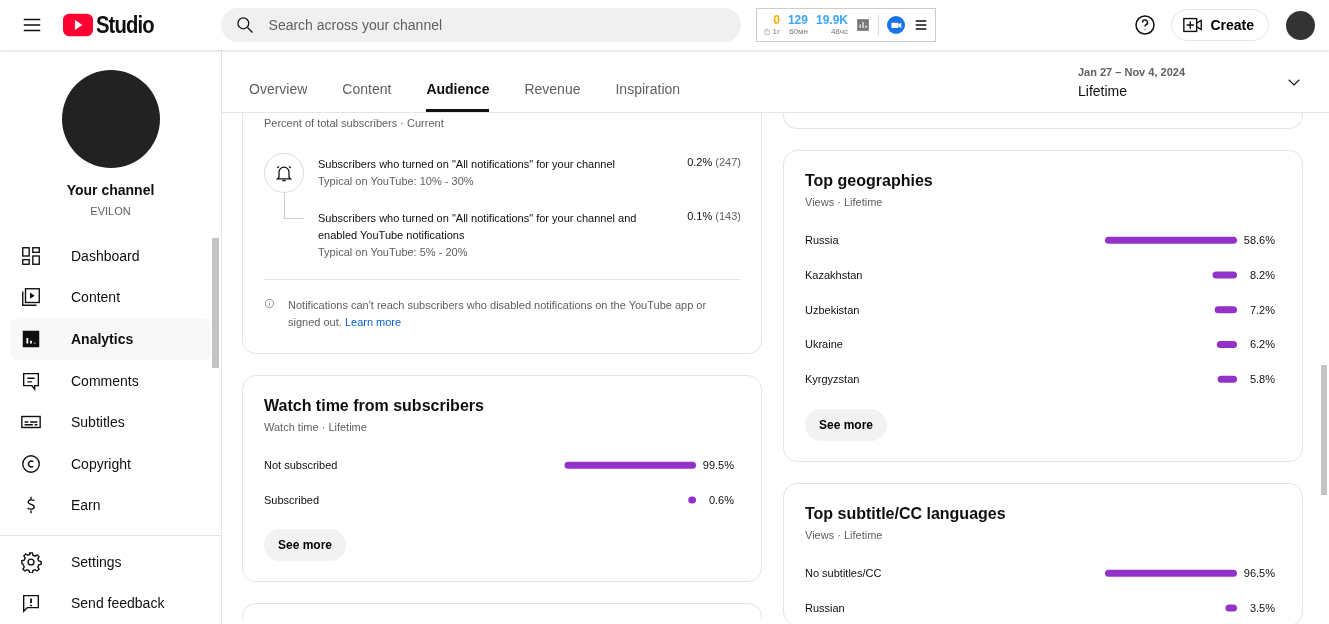 Image resolution: width=1329 pixels, height=624 pixels. Describe the element at coordinates (1262, 344) in the screenshot. I see `value-label: 6.2%` at that location.